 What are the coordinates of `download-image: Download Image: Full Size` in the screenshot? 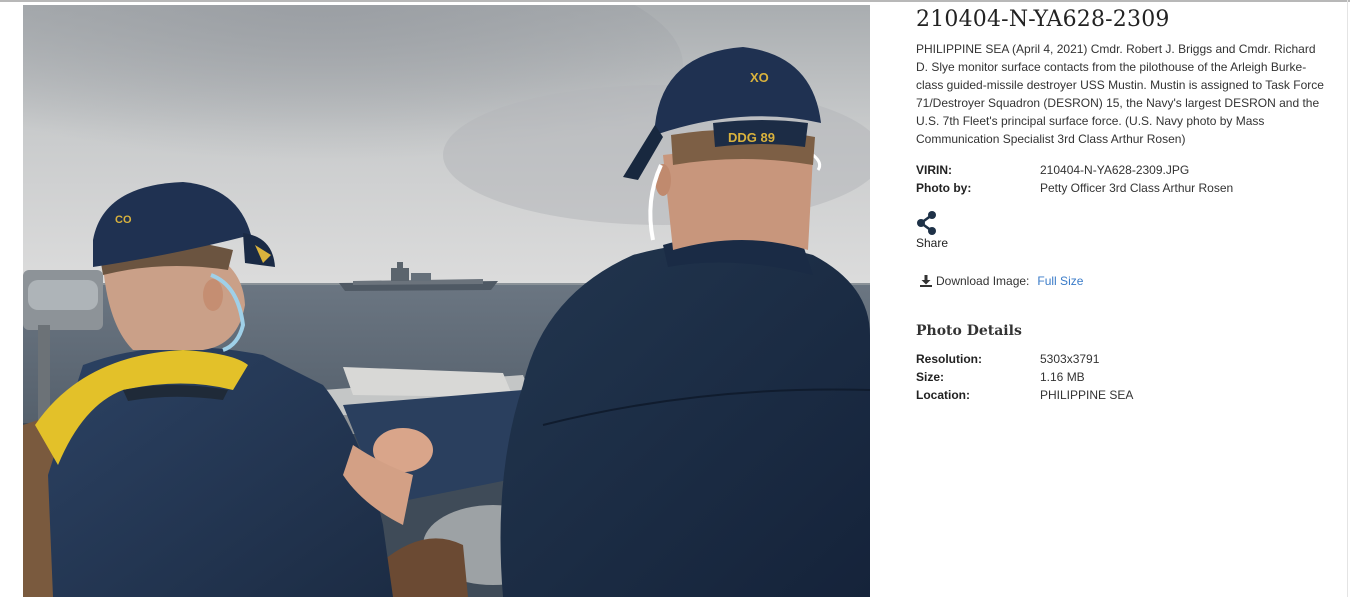 It's located at (1124, 281).